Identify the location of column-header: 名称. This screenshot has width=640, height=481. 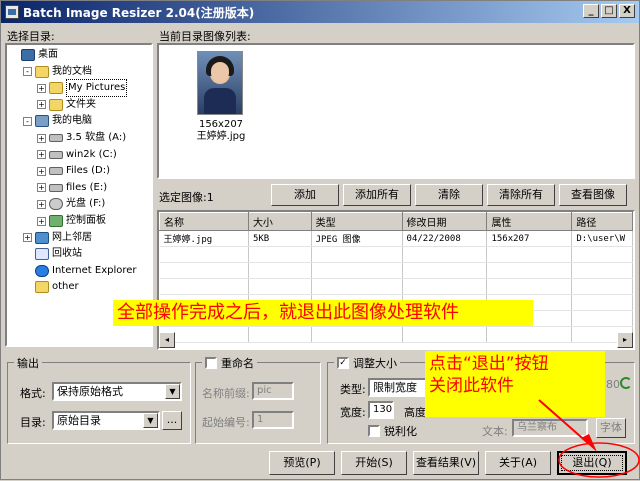
(204, 221).